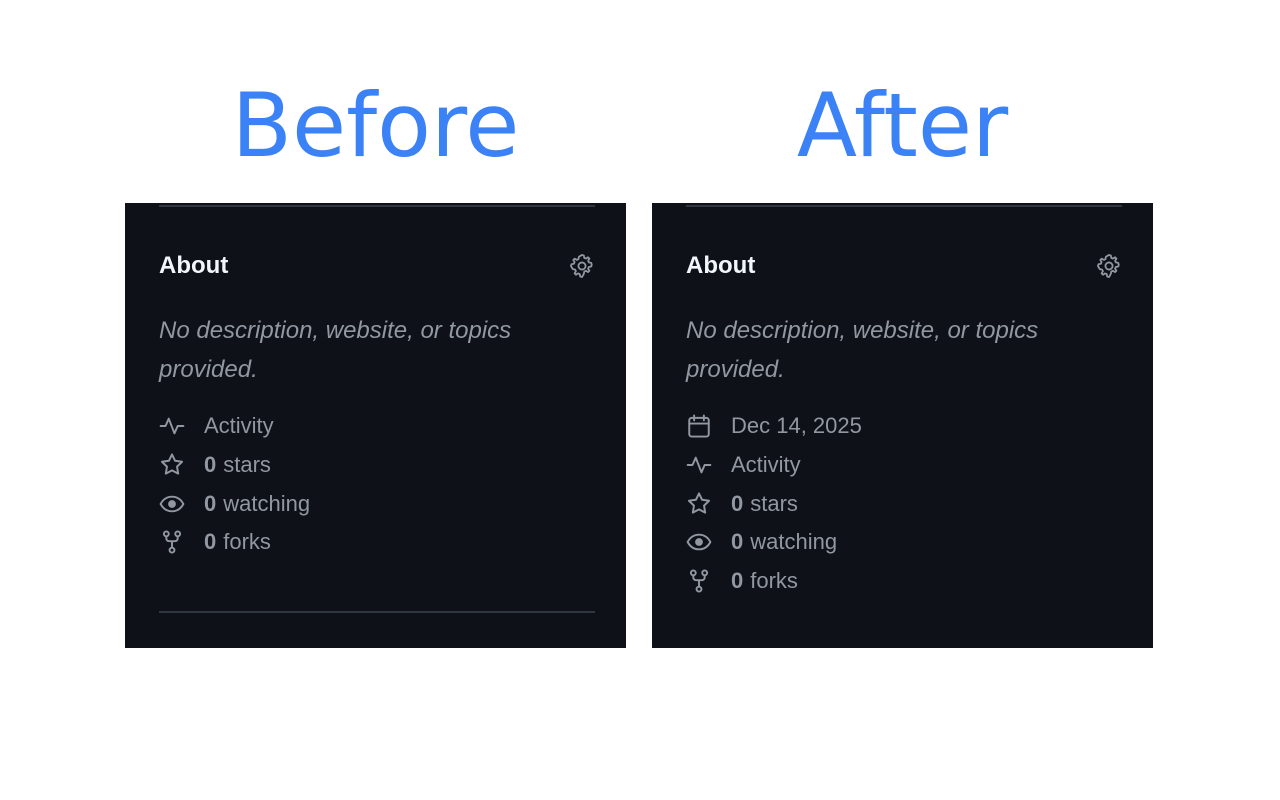  I want to click on calendar-icon, so click(699, 426).